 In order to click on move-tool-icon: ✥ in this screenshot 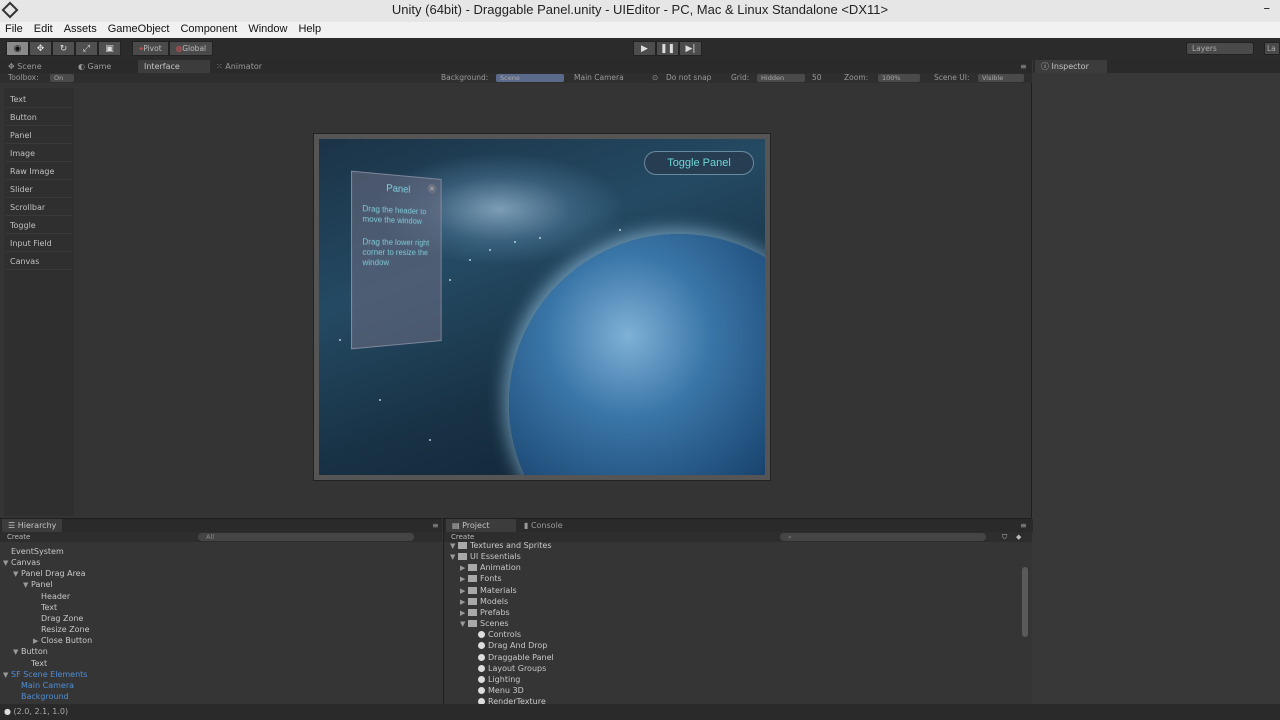, I will do `click(40, 48)`.